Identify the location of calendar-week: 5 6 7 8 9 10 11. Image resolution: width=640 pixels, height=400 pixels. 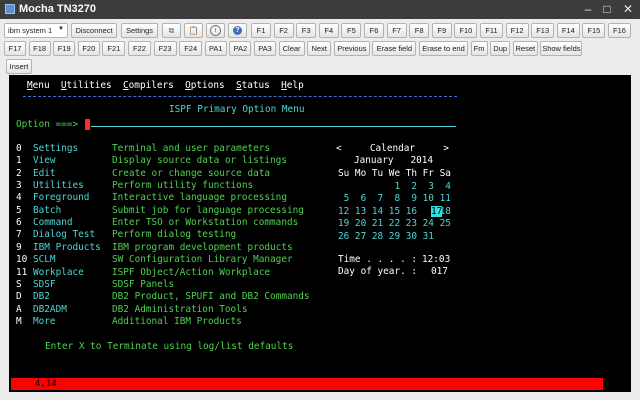
(394, 199).